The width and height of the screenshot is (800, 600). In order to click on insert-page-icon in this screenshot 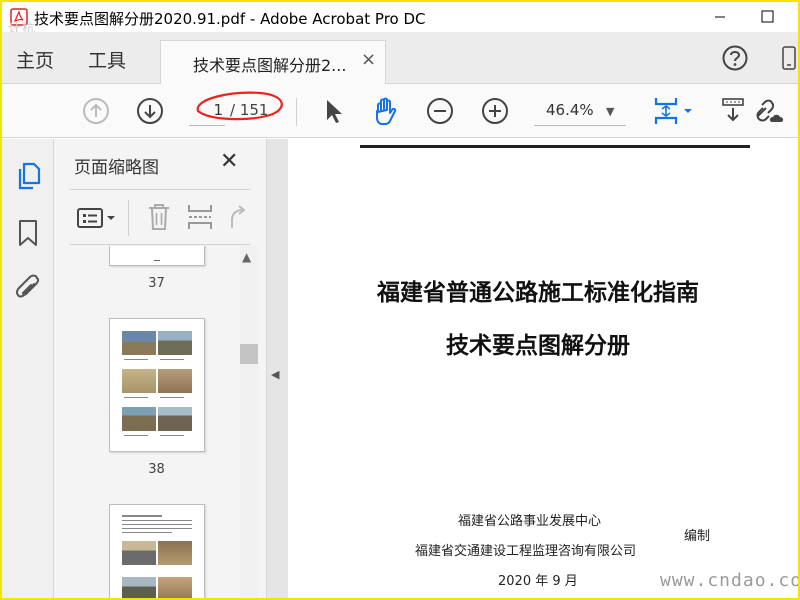, I will do `click(200, 217)`.